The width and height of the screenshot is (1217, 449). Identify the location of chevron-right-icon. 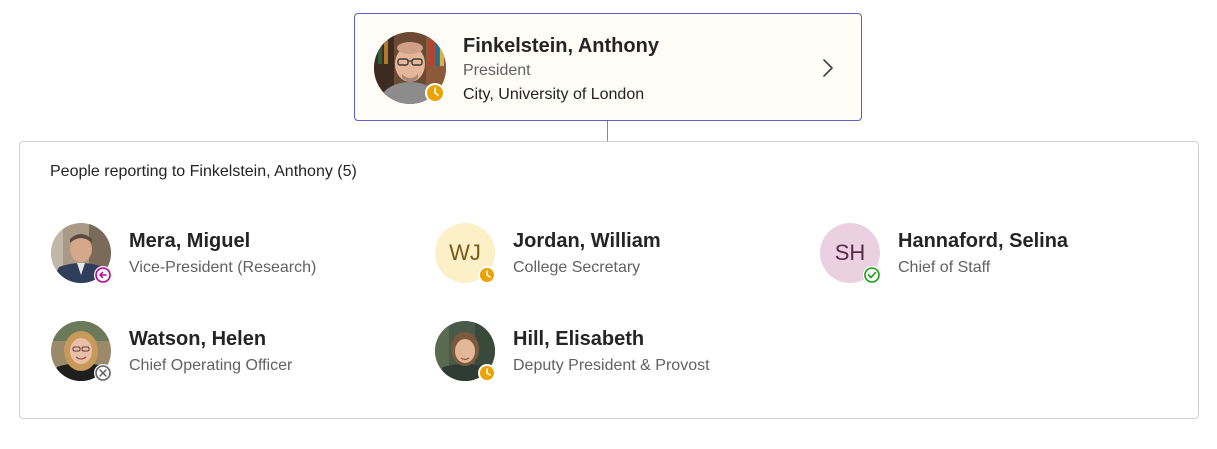
(828, 68).